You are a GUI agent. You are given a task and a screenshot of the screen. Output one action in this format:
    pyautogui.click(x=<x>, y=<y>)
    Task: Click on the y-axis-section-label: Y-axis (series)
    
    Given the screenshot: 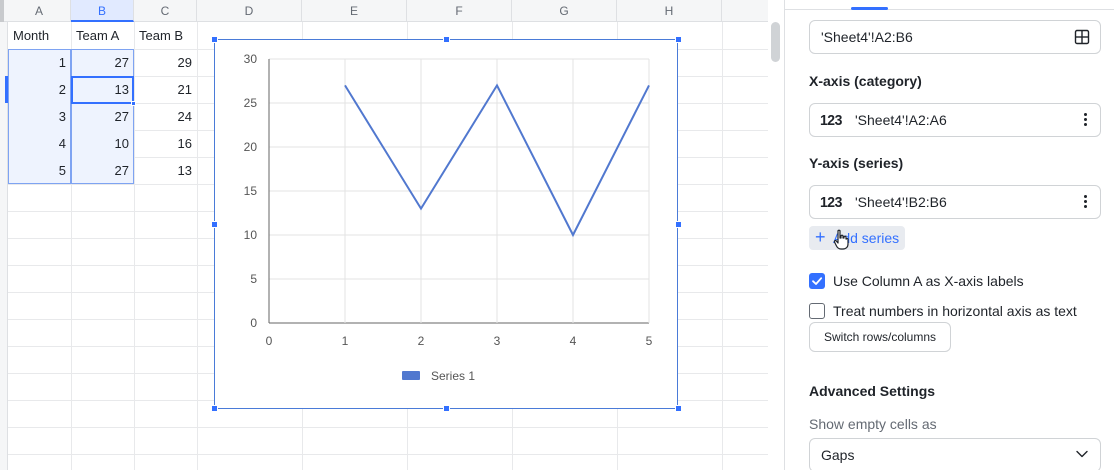 What is the action you would take?
    pyautogui.click(x=856, y=163)
    